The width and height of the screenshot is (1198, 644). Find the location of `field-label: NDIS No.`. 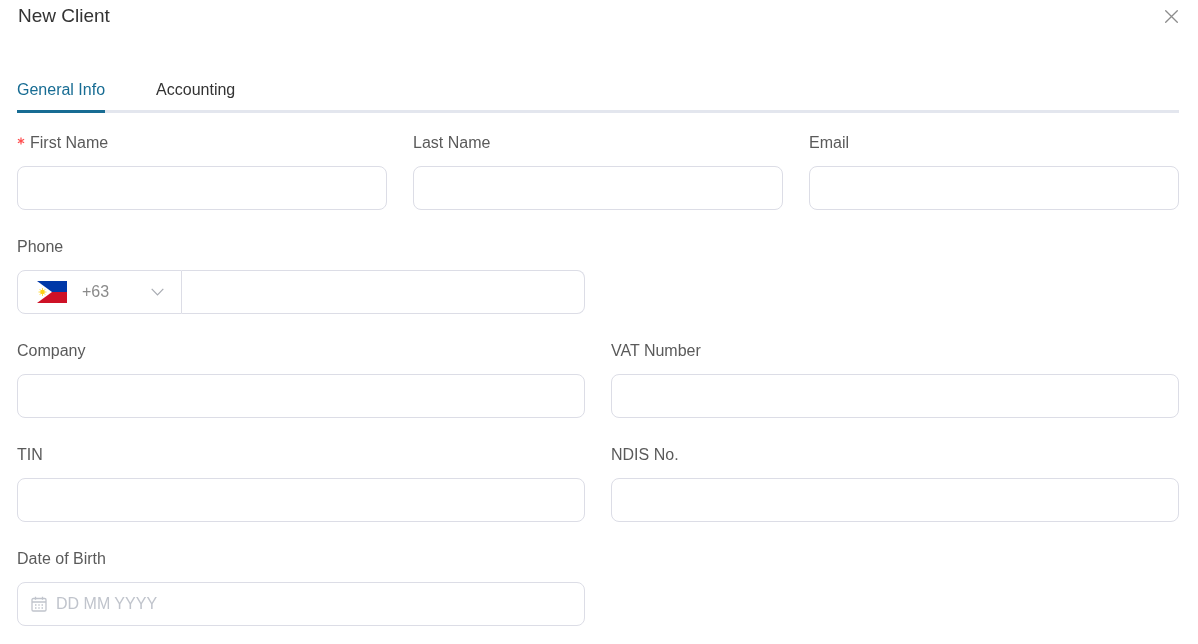

field-label: NDIS No. is located at coordinates (645, 455).